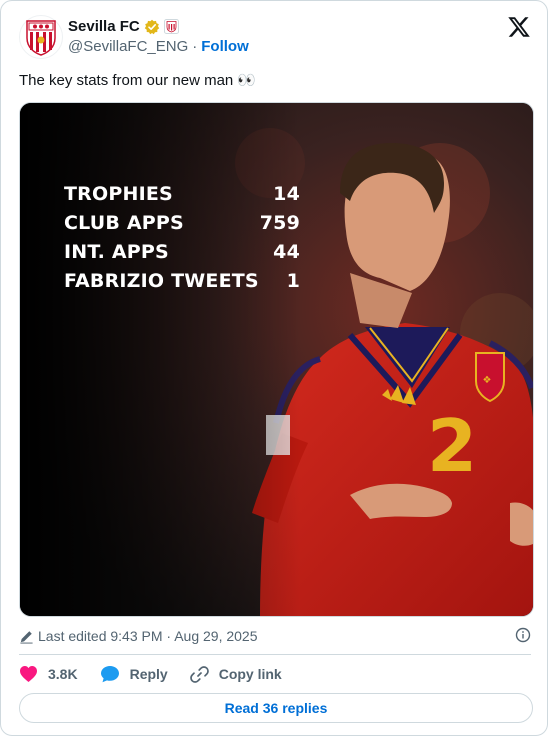  I want to click on affiliate-crest-icon, so click(171, 26).